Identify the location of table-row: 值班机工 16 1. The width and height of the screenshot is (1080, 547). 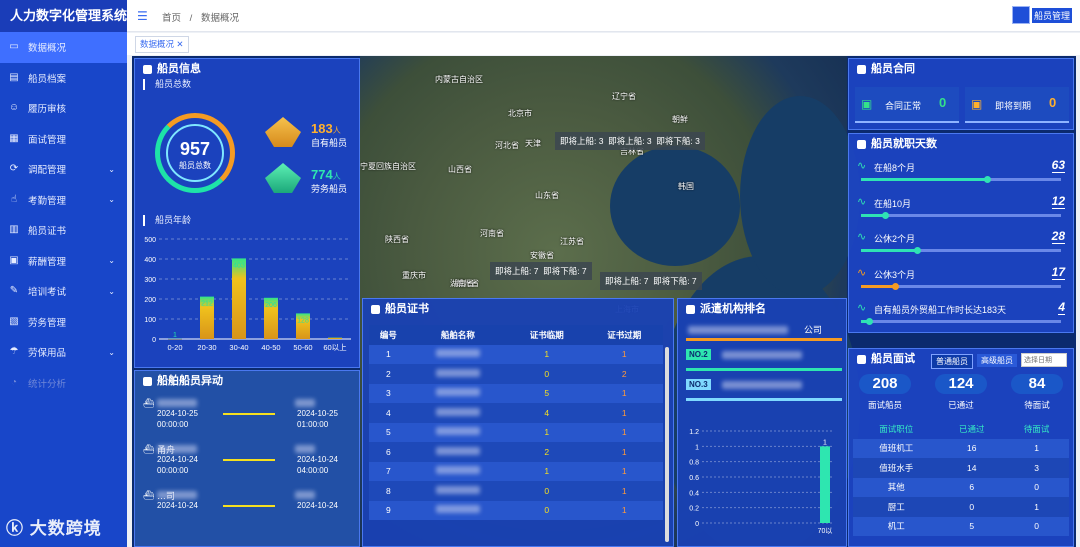
(961, 448).